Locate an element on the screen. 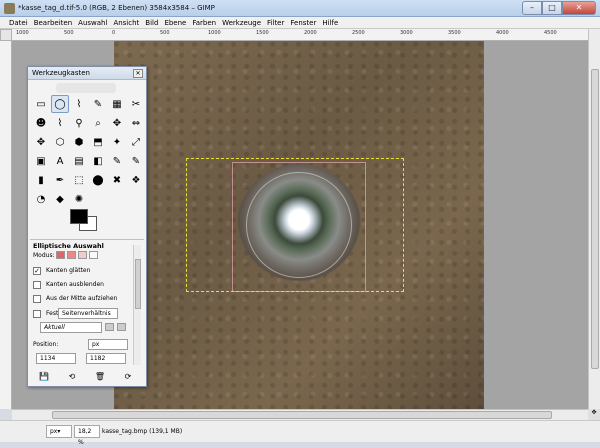  crop-tool-icon: ⬡ is located at coordinates (60, 142).